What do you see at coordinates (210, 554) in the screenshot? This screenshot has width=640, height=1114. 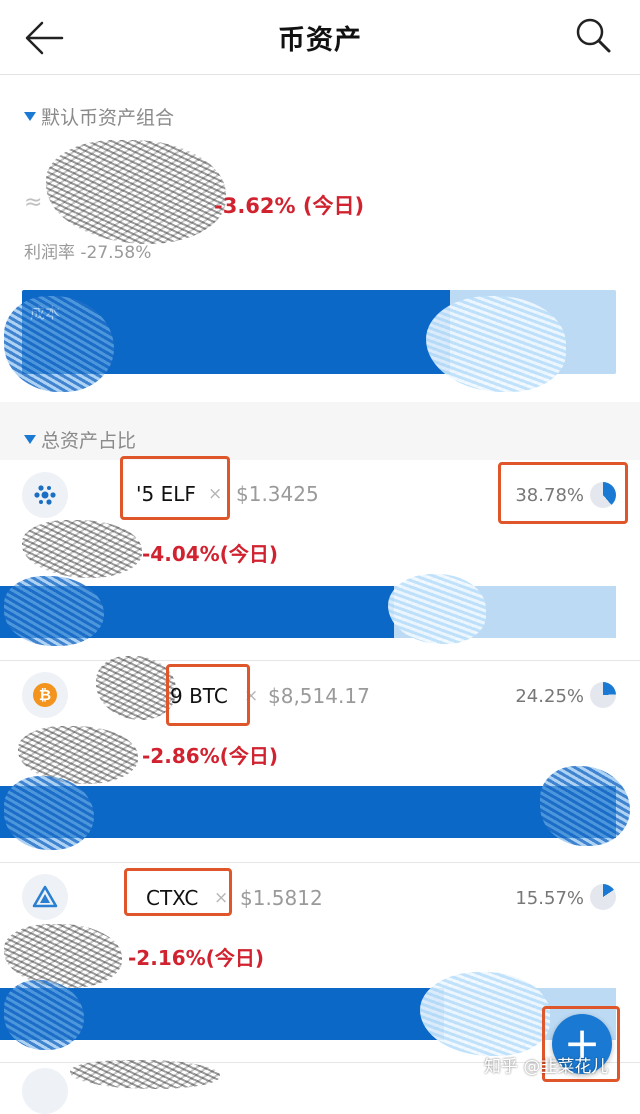 I see `asset-today-change: -4.04%(今日)` at bounding box center [210, 554].